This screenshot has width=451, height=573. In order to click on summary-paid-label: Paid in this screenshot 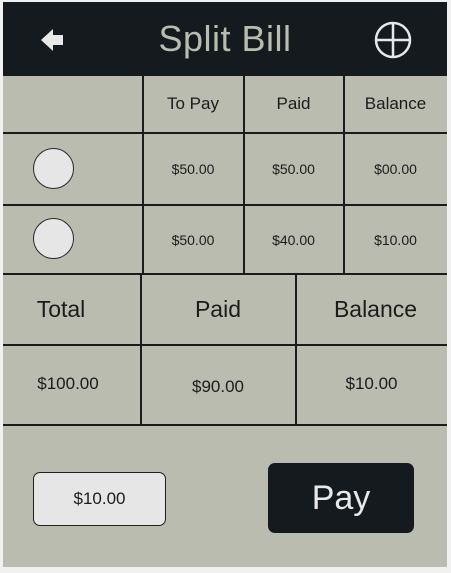, I will do `click(218, 309)`.